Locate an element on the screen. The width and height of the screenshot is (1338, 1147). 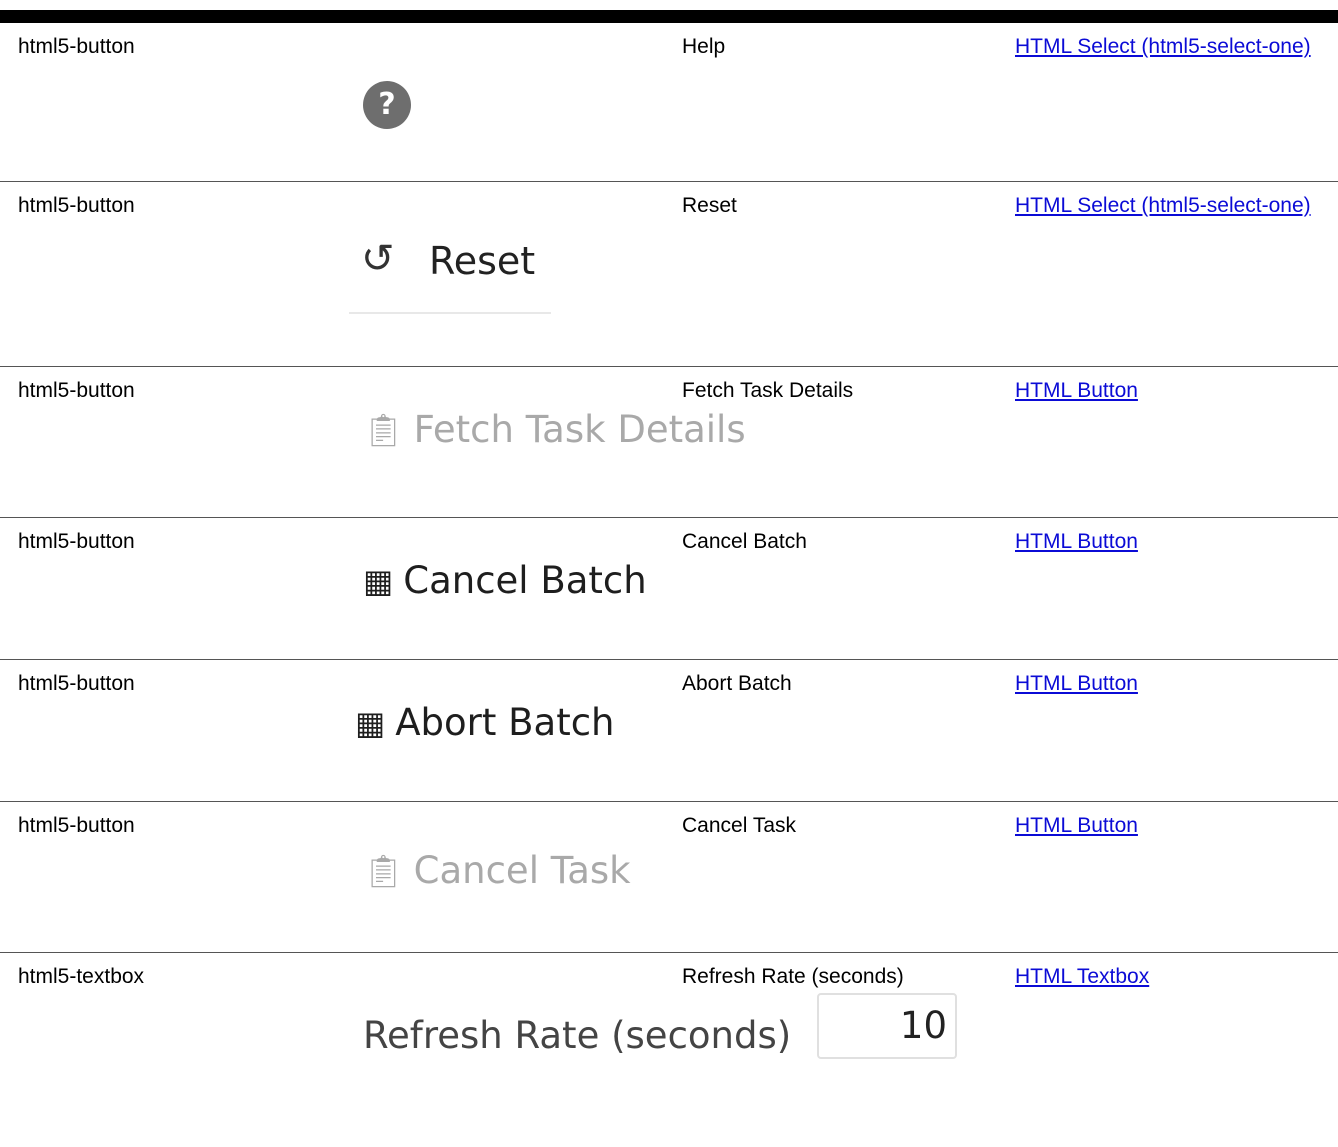
cancel-batch-label: Cancel Batch is located at coordinates (525, 580).